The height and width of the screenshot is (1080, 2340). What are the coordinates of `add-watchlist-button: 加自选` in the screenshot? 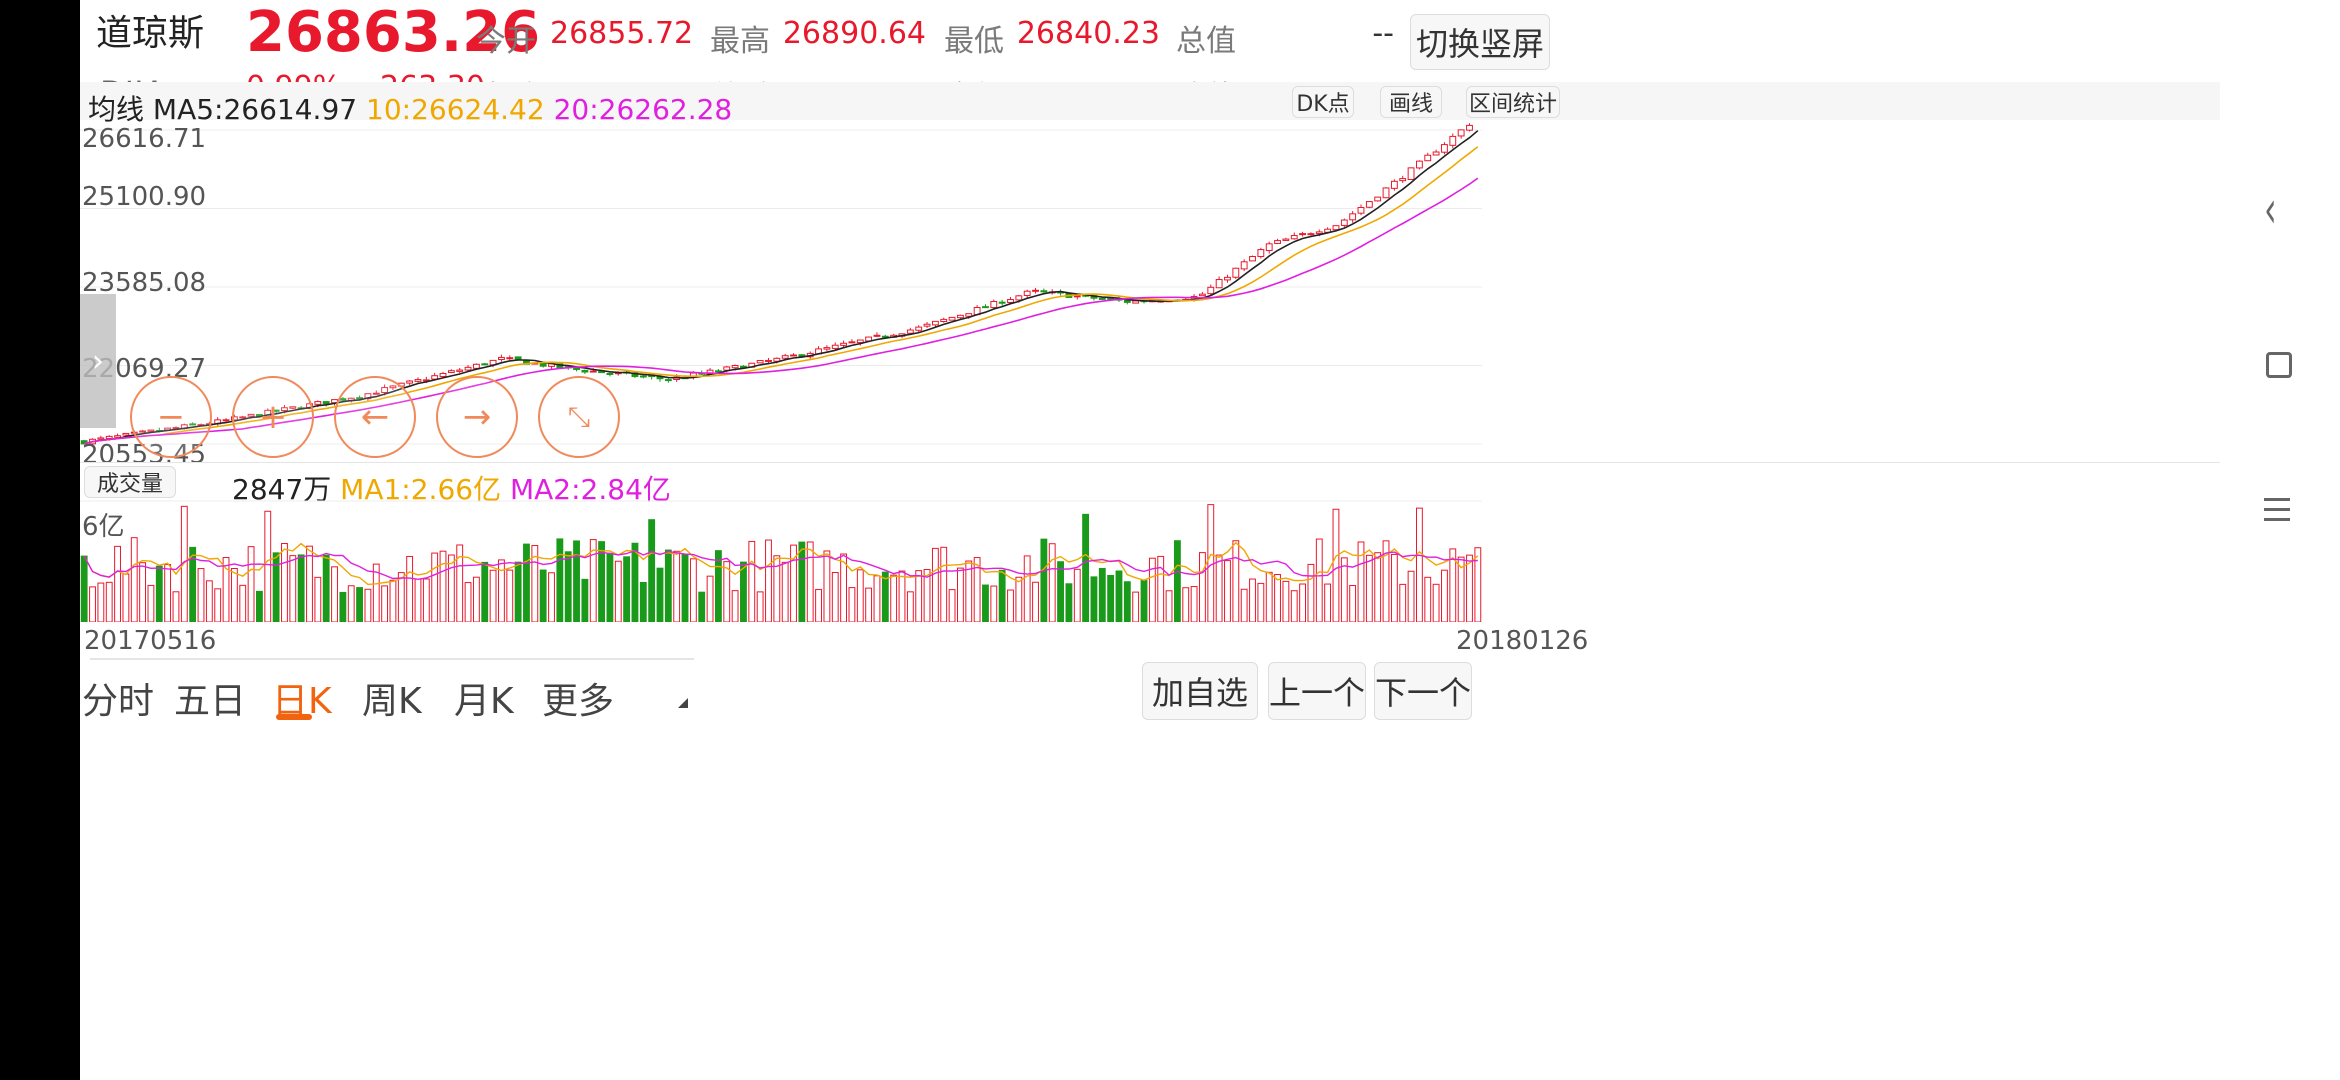 It's located at (1200, 691).